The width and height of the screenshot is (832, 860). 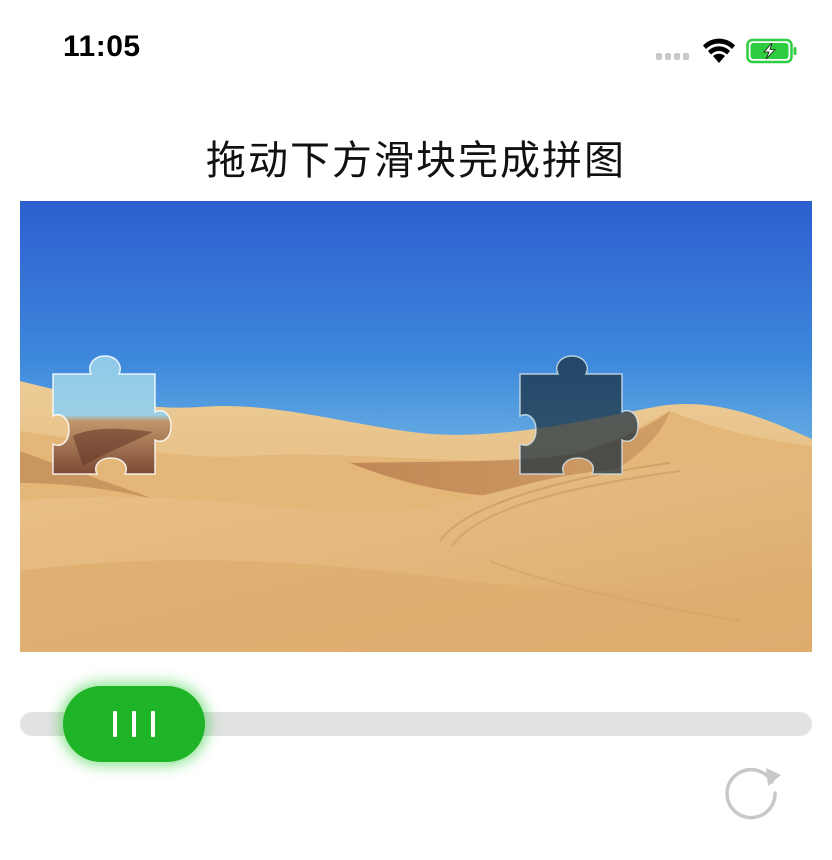 I want to click on puzzle-slot-icon, so click(x=579, y=415).